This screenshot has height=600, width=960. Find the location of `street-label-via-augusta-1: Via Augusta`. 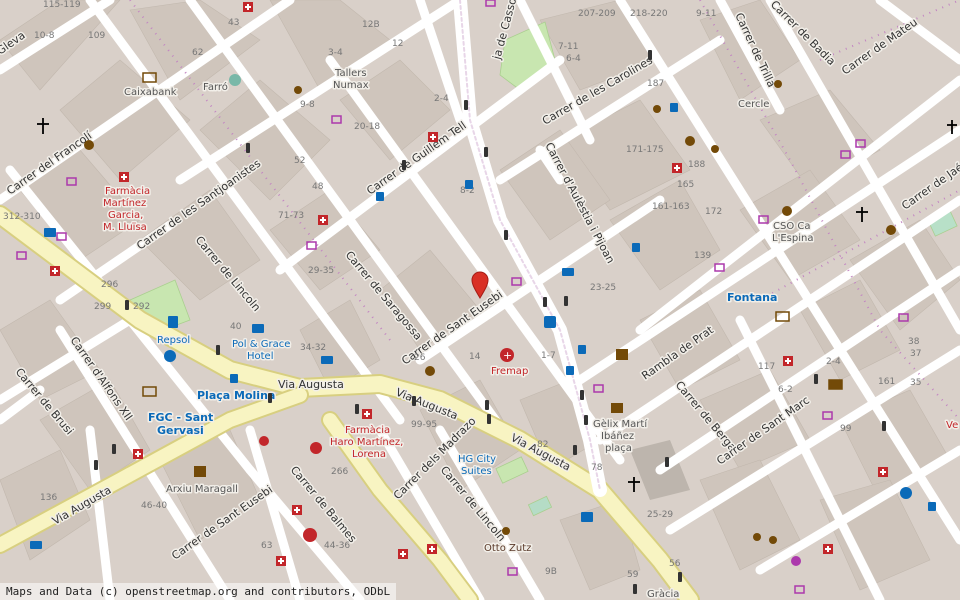

street-label-via-augusta-1: Via Augusta is located at coordinates (311, 384).